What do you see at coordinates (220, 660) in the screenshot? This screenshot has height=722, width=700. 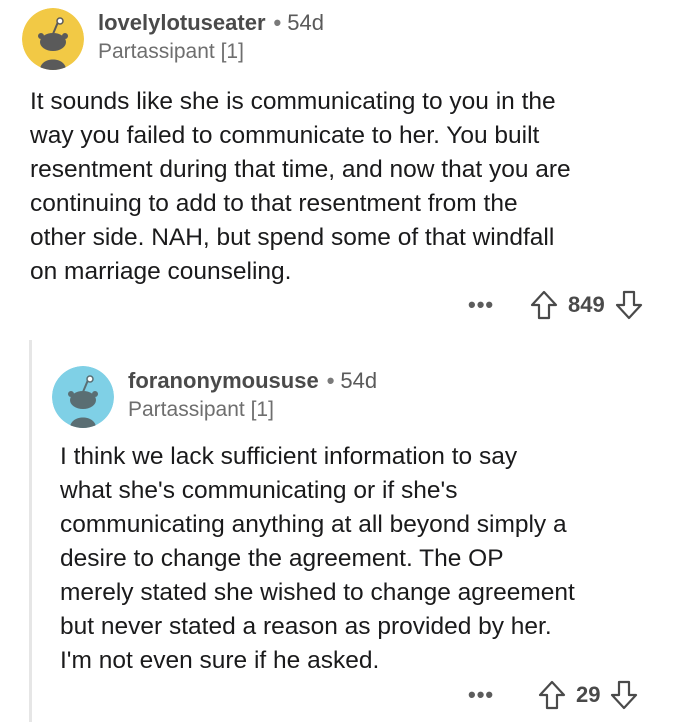 I see `comment-line: I'm not even sure if he asked.` at bounding box center [220, 660].